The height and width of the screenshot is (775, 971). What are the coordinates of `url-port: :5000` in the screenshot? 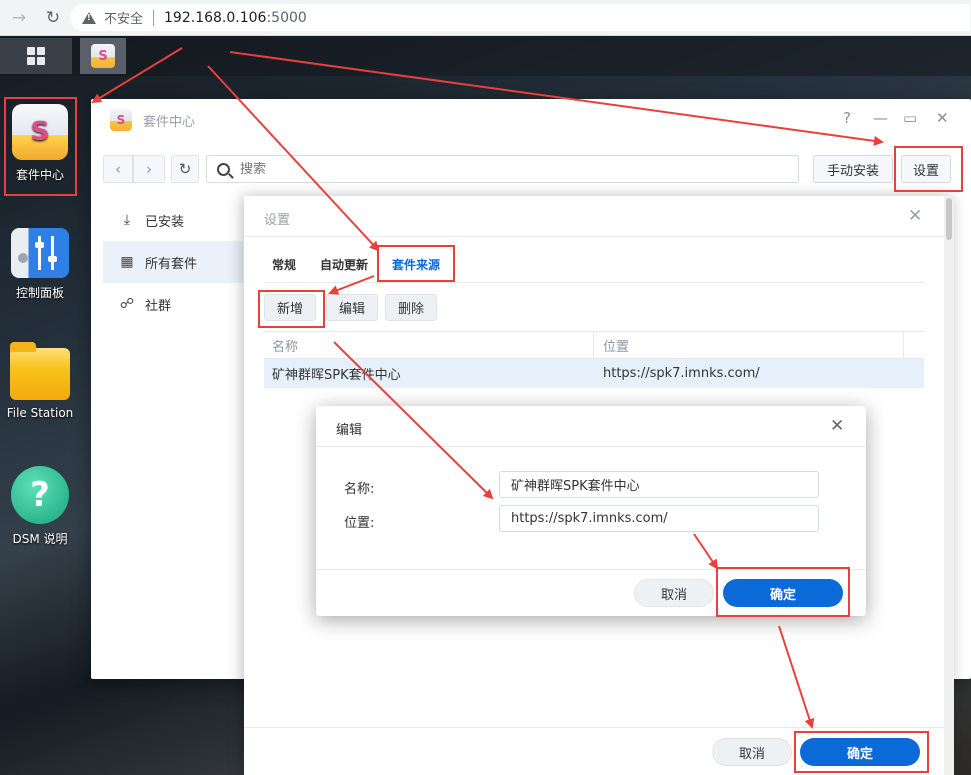 It's located at (286, 17).